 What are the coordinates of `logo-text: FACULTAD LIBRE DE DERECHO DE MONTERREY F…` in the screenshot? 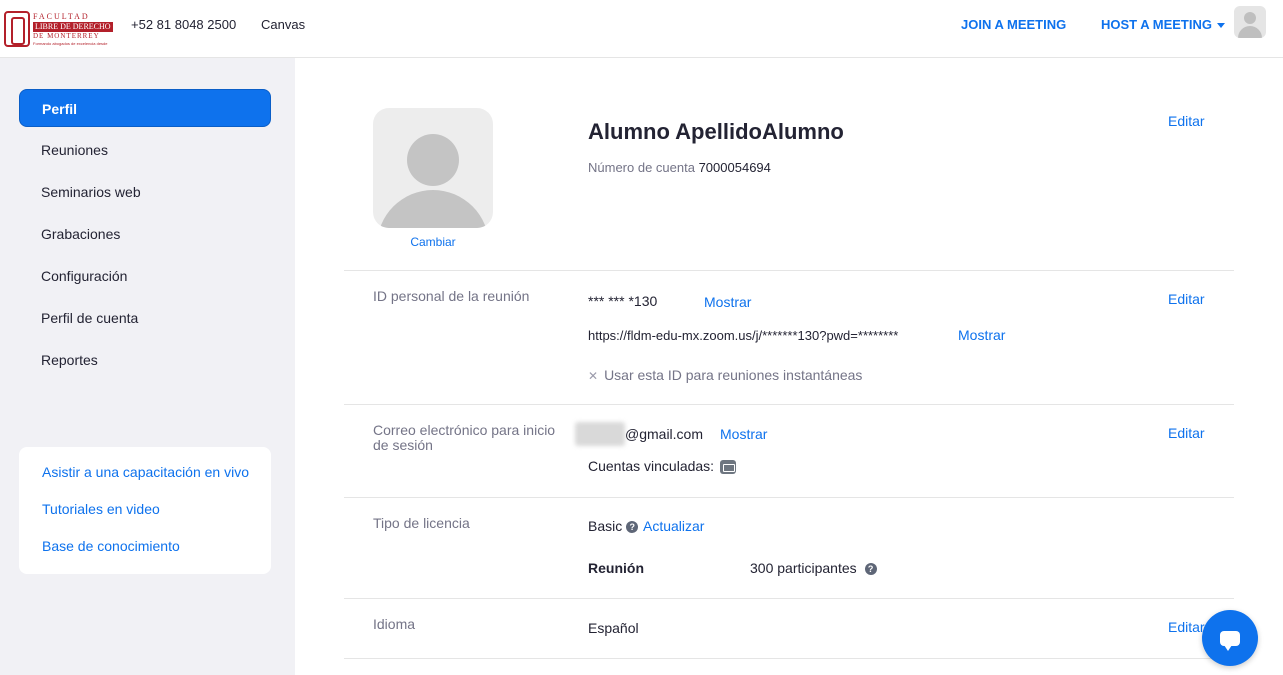 It's located at (73, 28).